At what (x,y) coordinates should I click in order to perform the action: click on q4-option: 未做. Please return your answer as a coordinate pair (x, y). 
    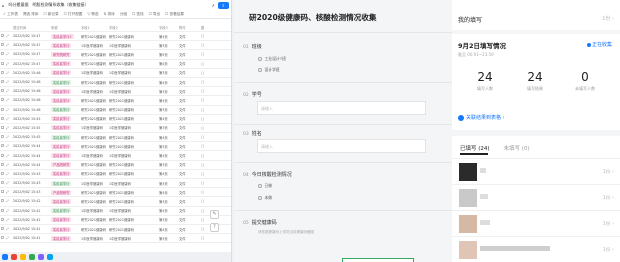
    Looking at the image, I should click on (265, 198).